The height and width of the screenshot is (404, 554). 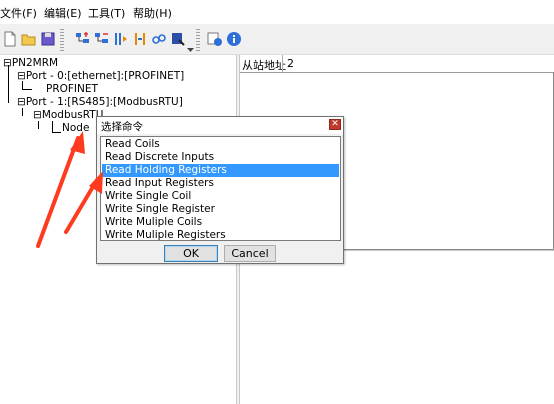 I want to click on arrow-to-node, so click(x=58, y=192).